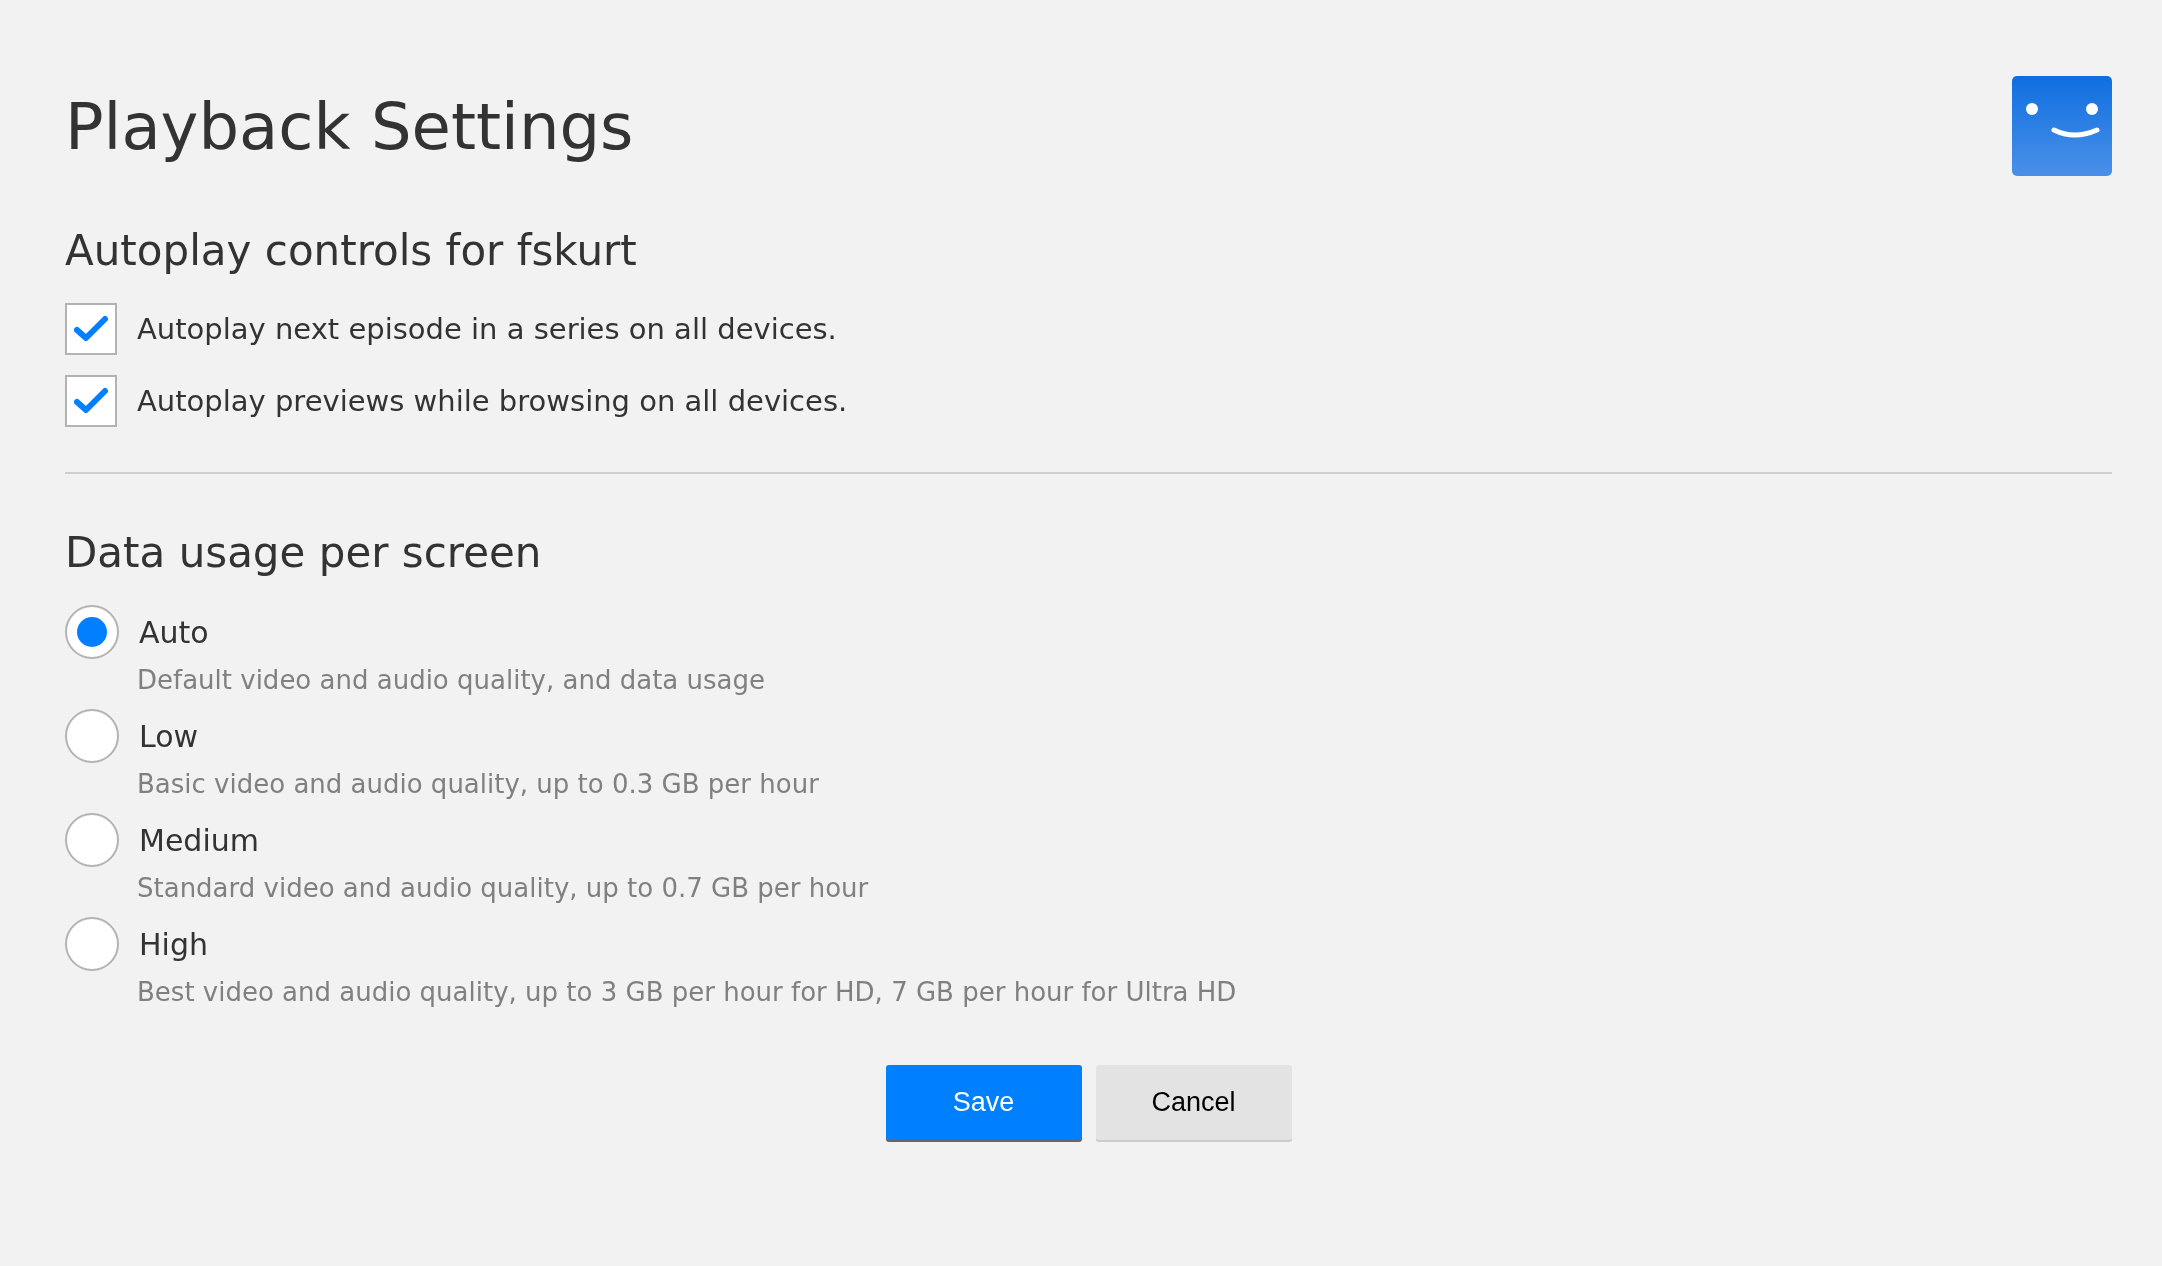 This screenshot has height=1266, width=2162. Describe the element at coordinates (169, 736) in the screenshot. I see `option-label: Low` at that location.